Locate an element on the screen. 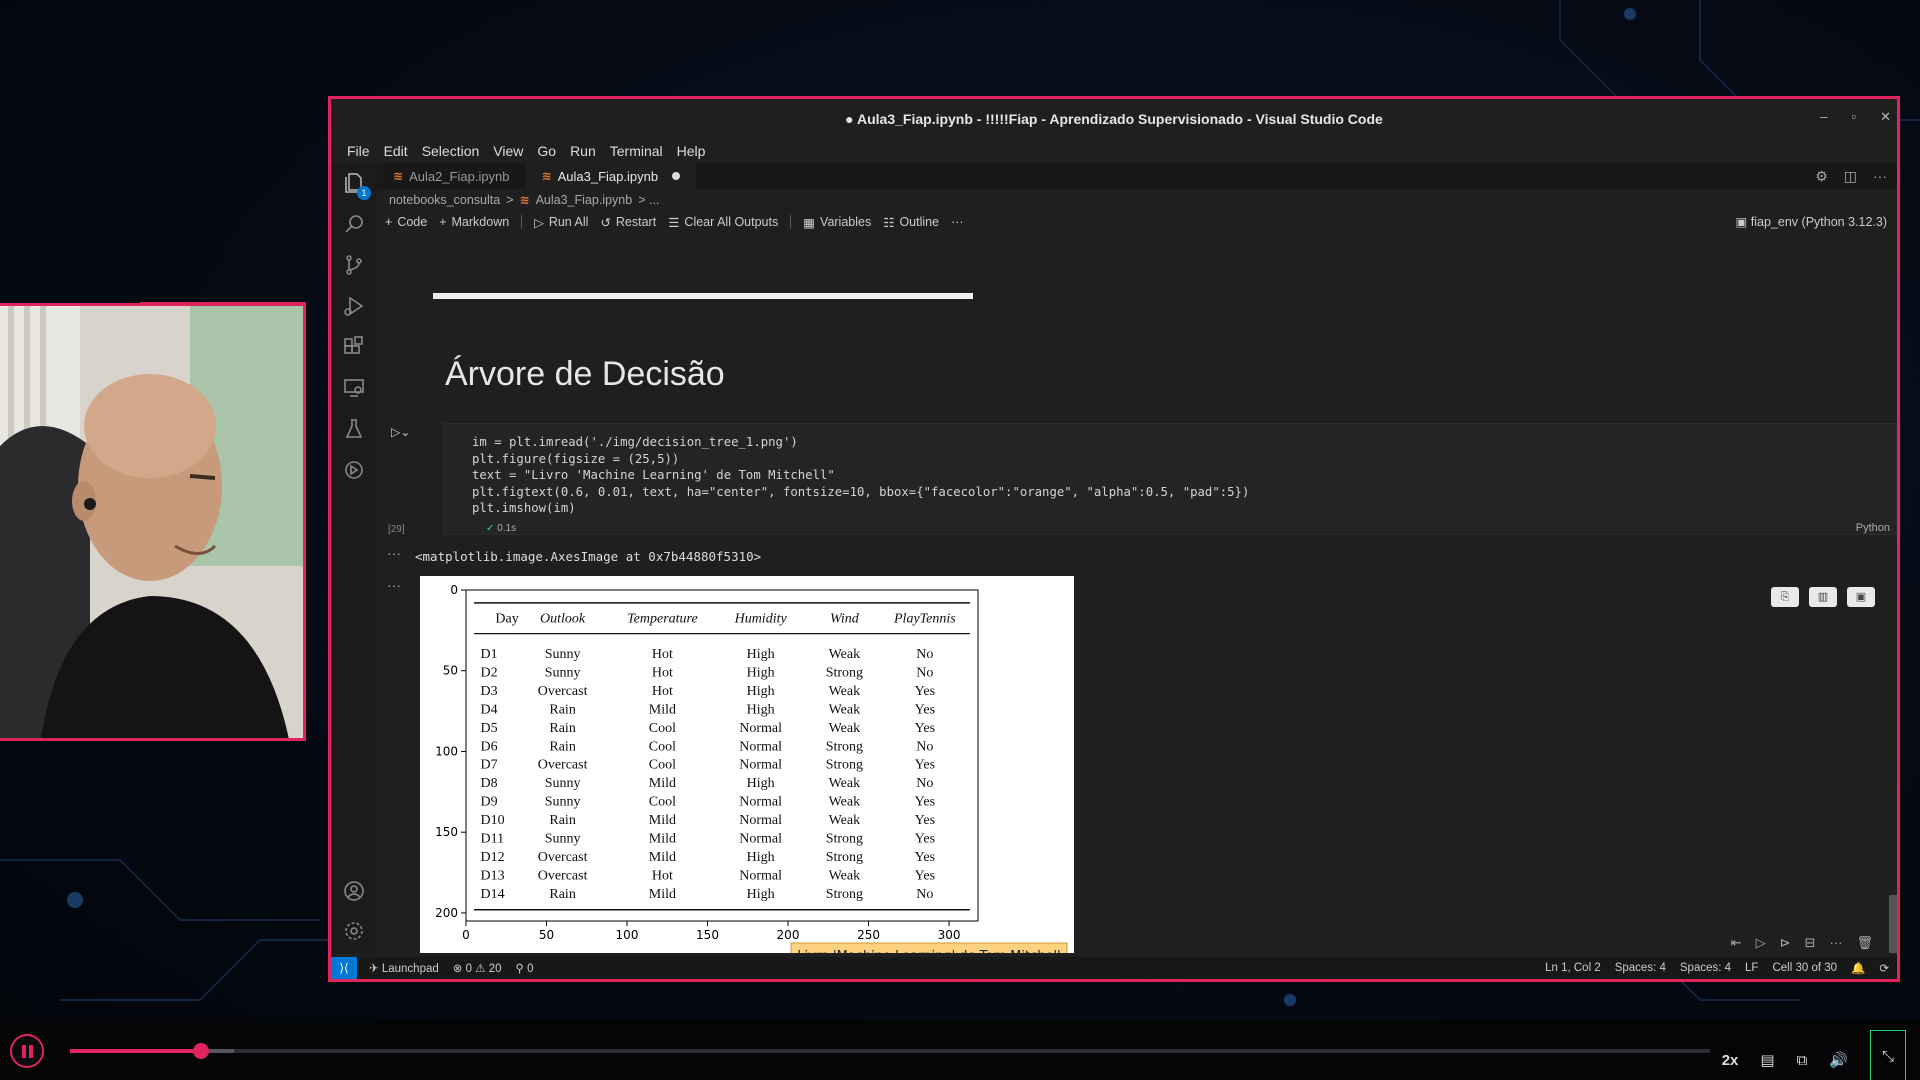  table-cell: D2 is located at coordinates (488, 672).